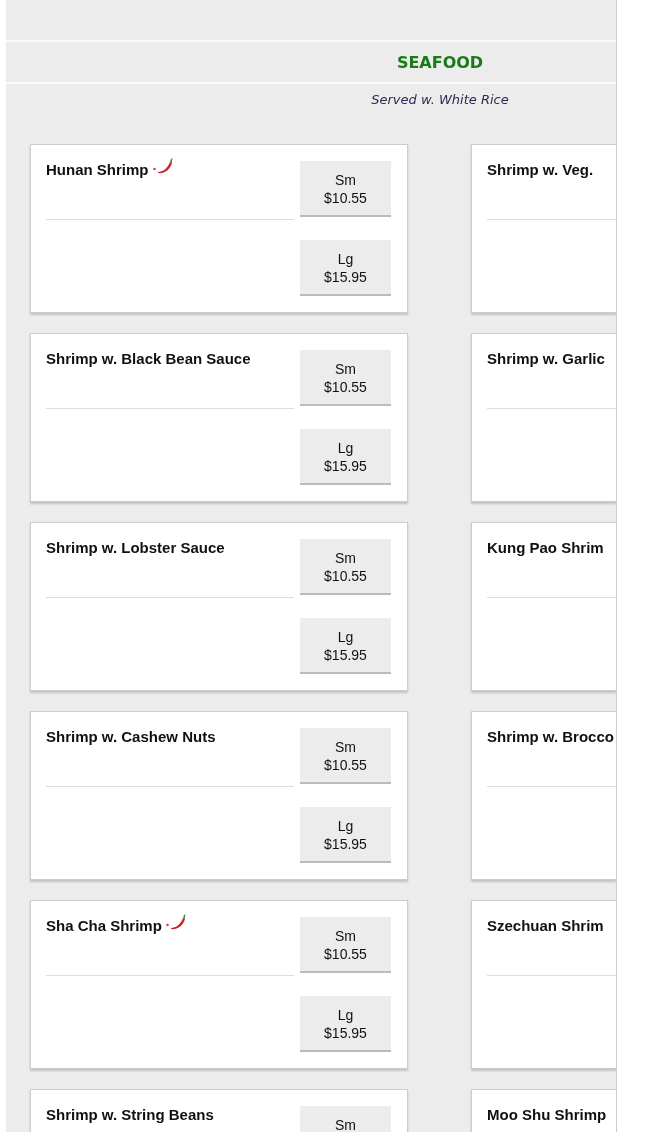  I want to click on dish-name: Shrimp w. Veg., so click(540, 169).